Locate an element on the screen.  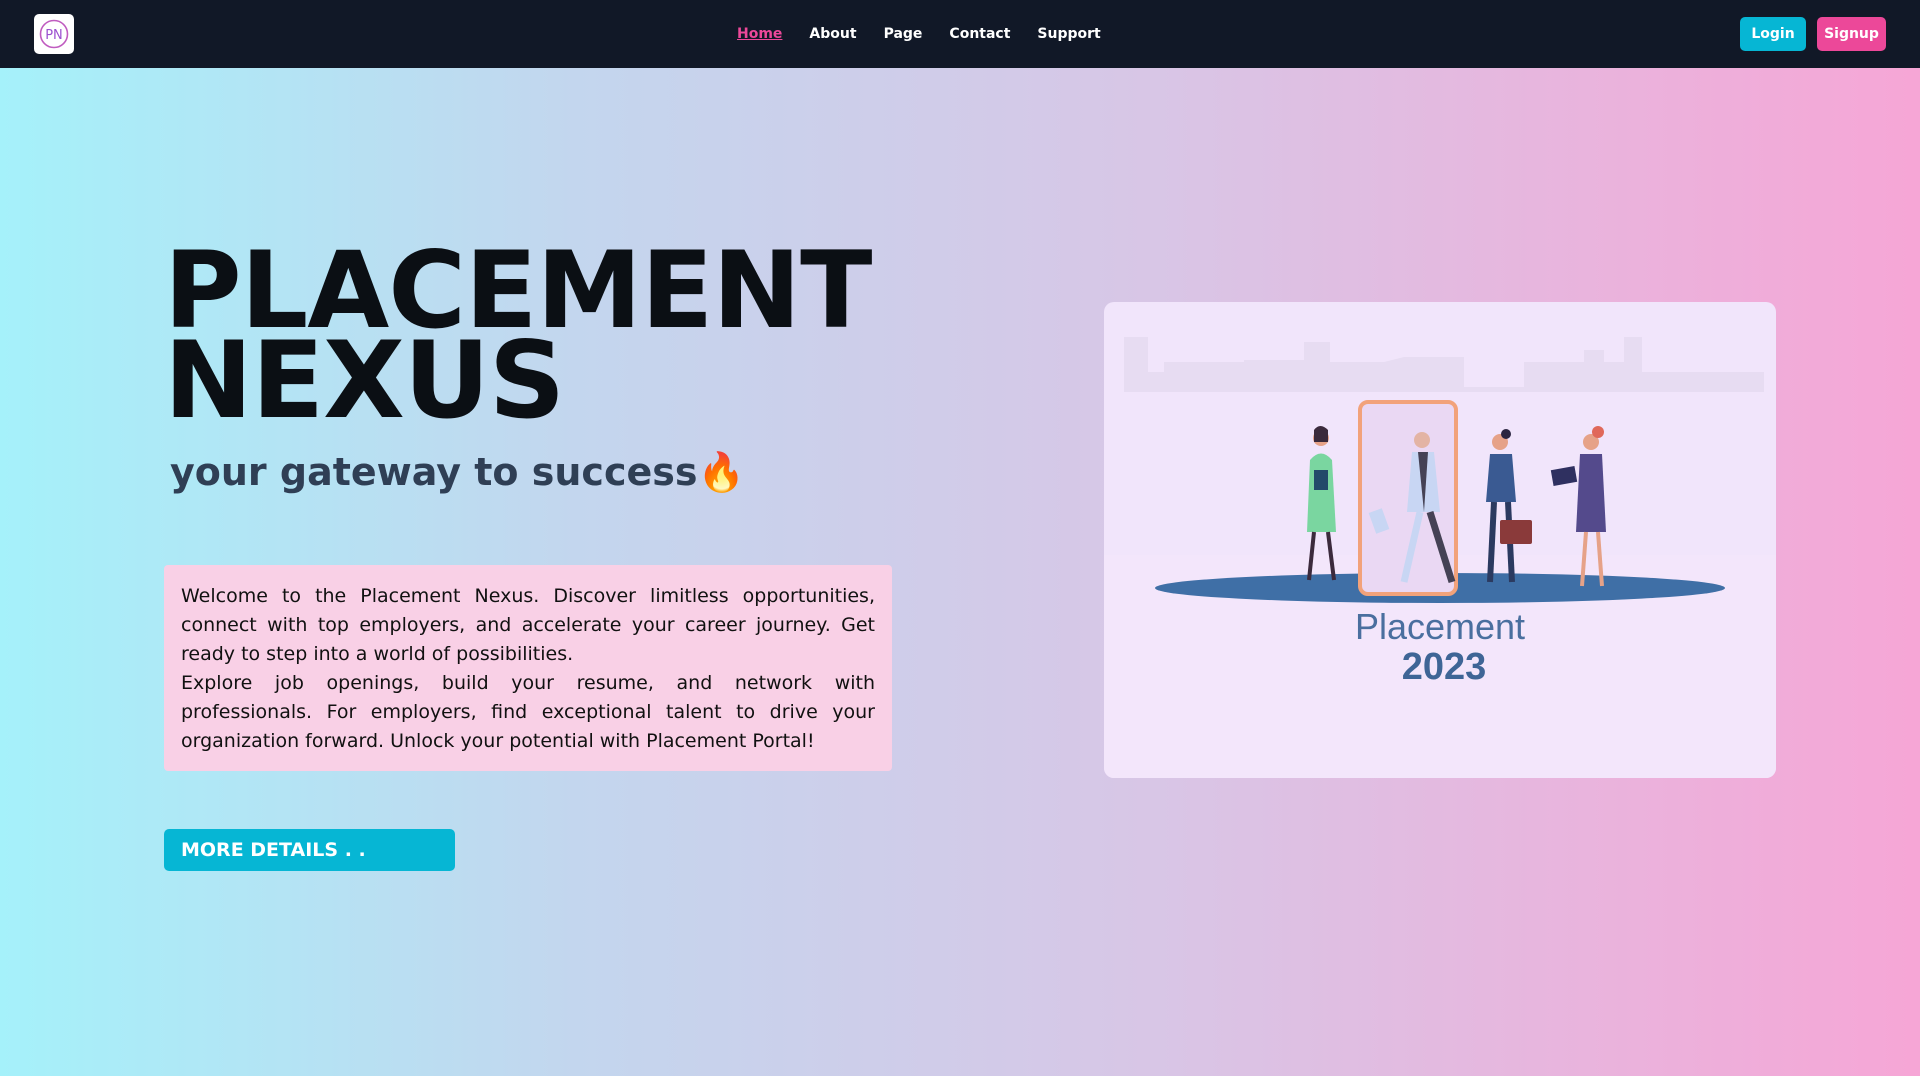
login-button: Login is located at coordinates (1773, 34).